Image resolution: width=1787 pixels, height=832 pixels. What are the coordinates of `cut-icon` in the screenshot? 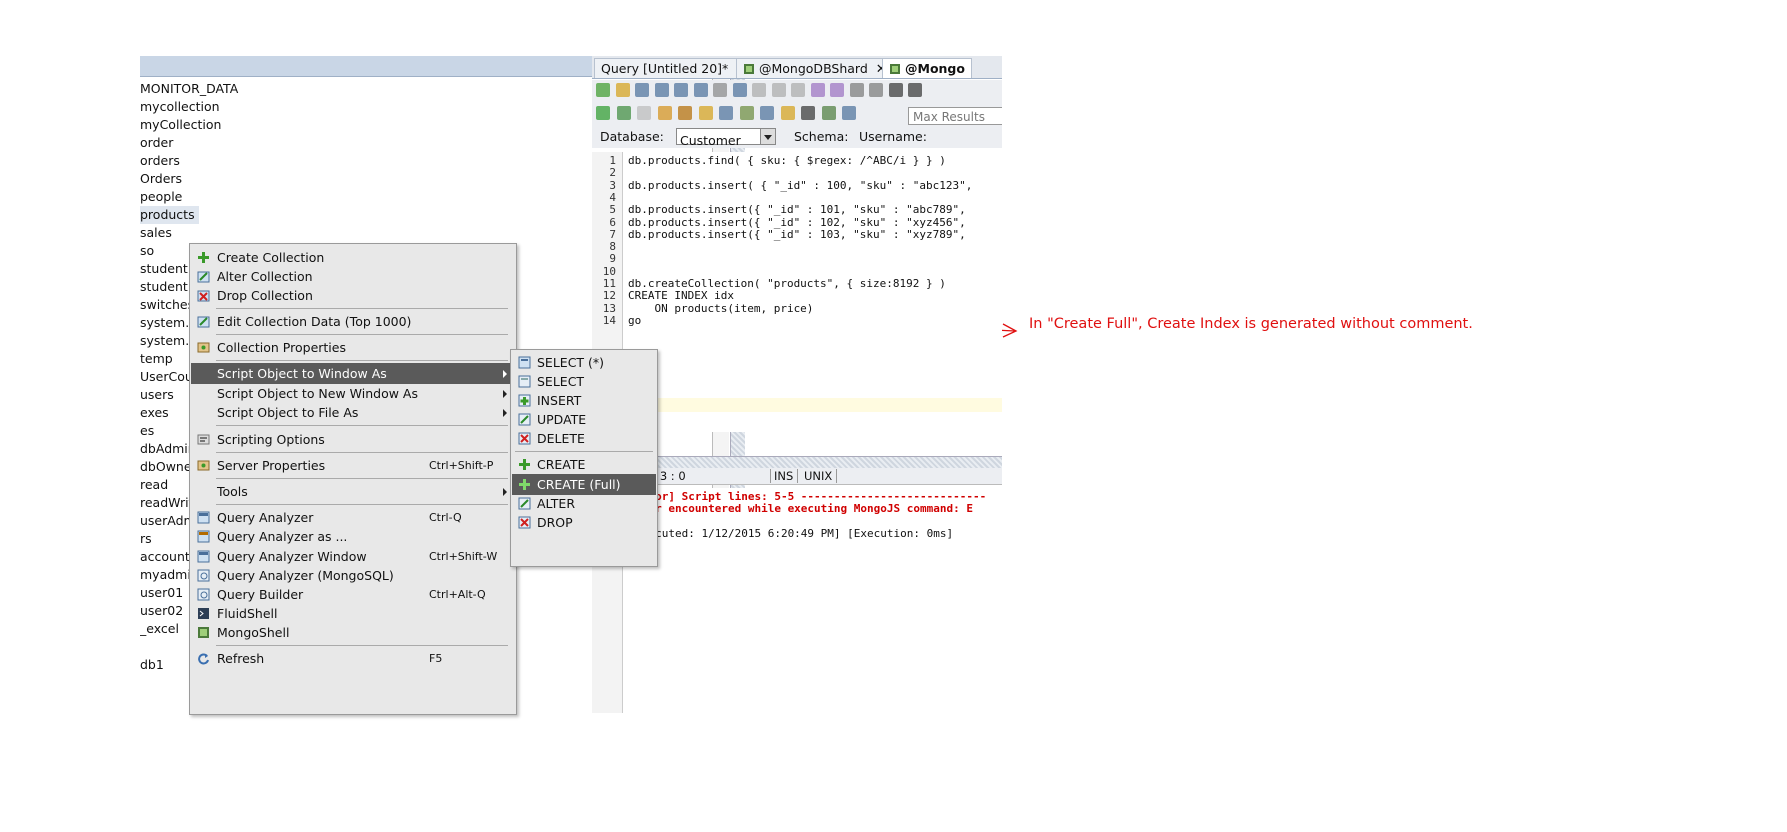 It's located at (759, 90).